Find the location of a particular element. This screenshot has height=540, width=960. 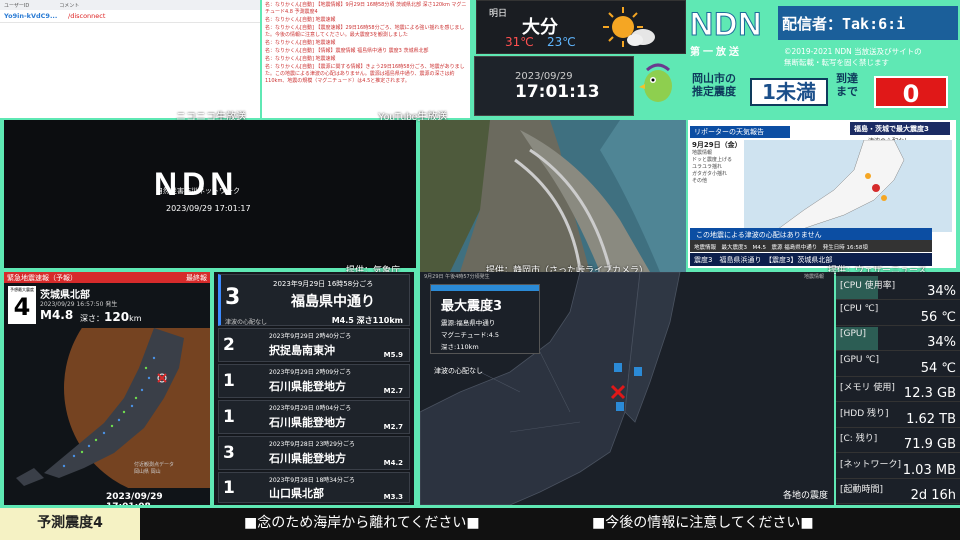

eew-magnitude: M4.8 is located at coordinates (57, 315).